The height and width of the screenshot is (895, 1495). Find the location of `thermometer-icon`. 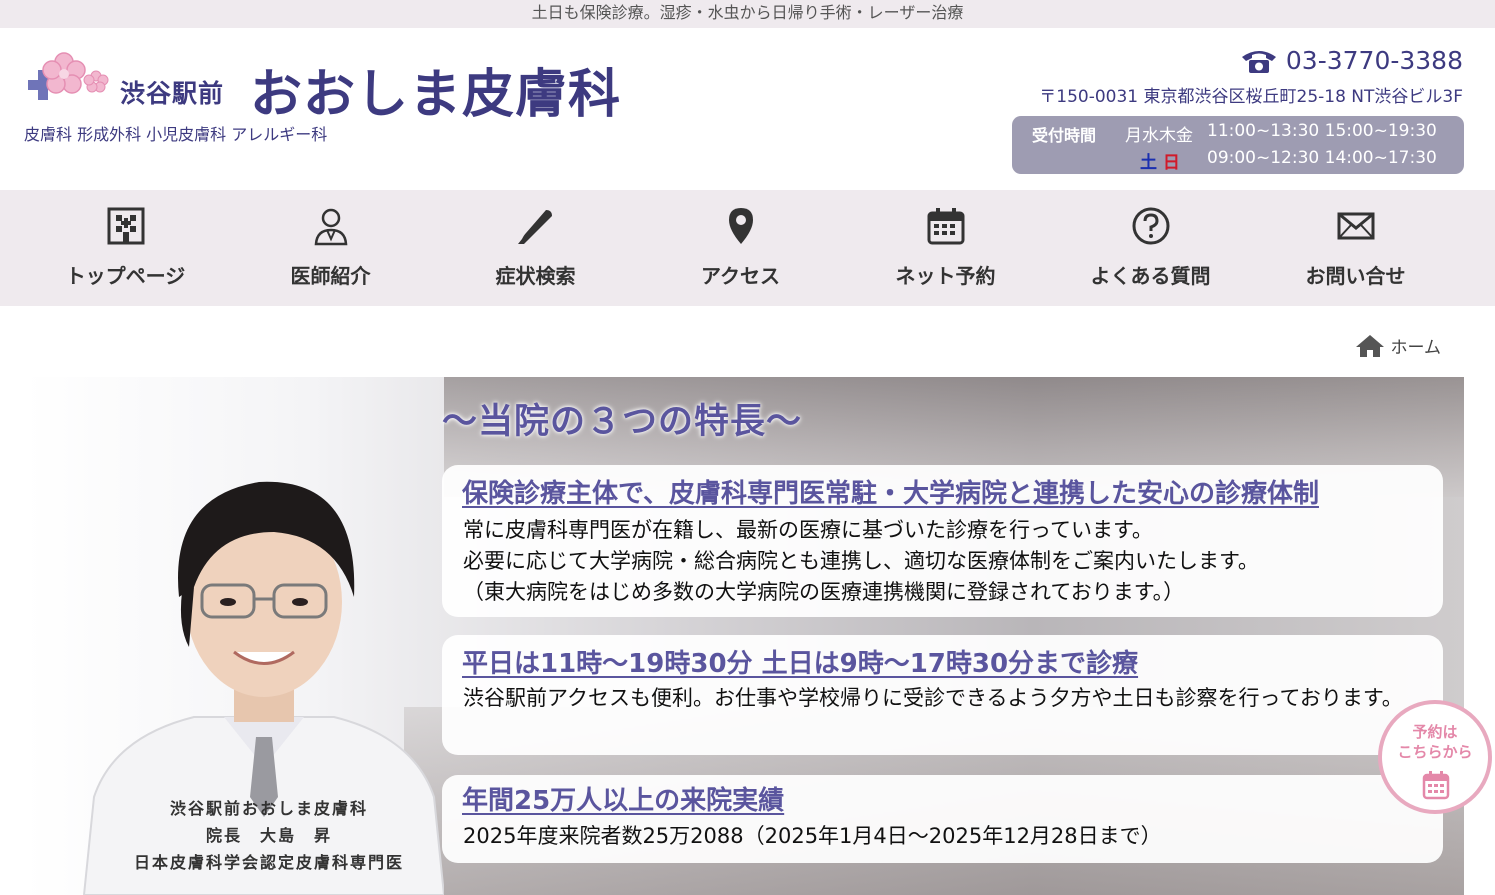

thermometer-icon is located at coordinates (534, 227).